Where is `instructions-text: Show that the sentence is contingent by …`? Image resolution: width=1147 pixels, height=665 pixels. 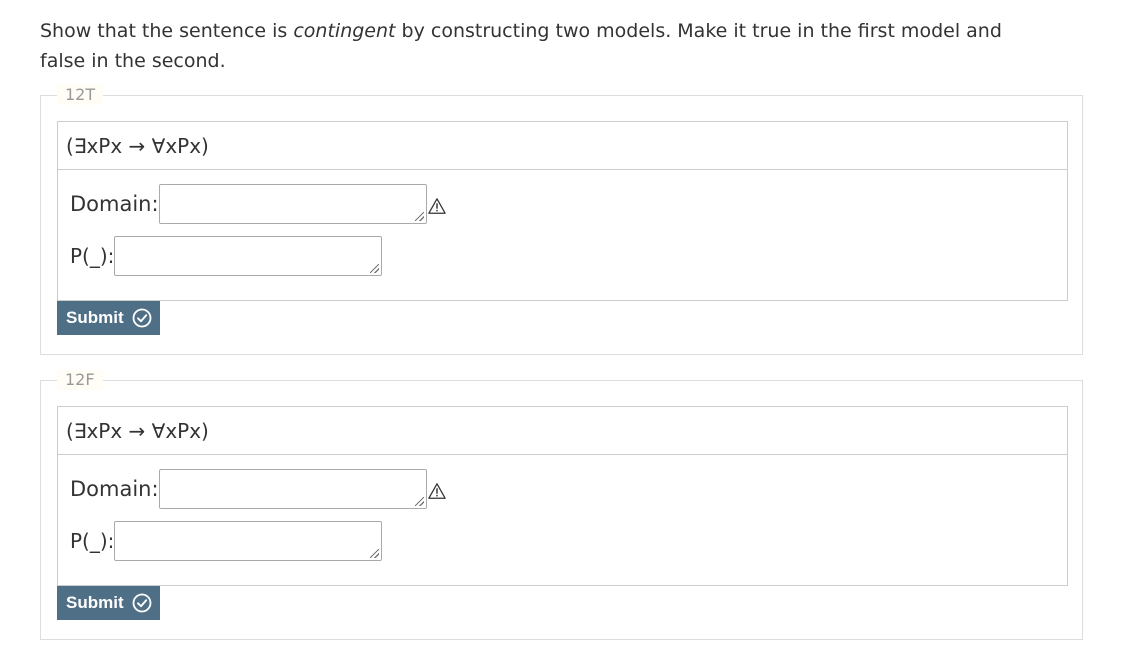
instructions-text: Show that the sentence is contingent by … is located at coordinates (545, 46).